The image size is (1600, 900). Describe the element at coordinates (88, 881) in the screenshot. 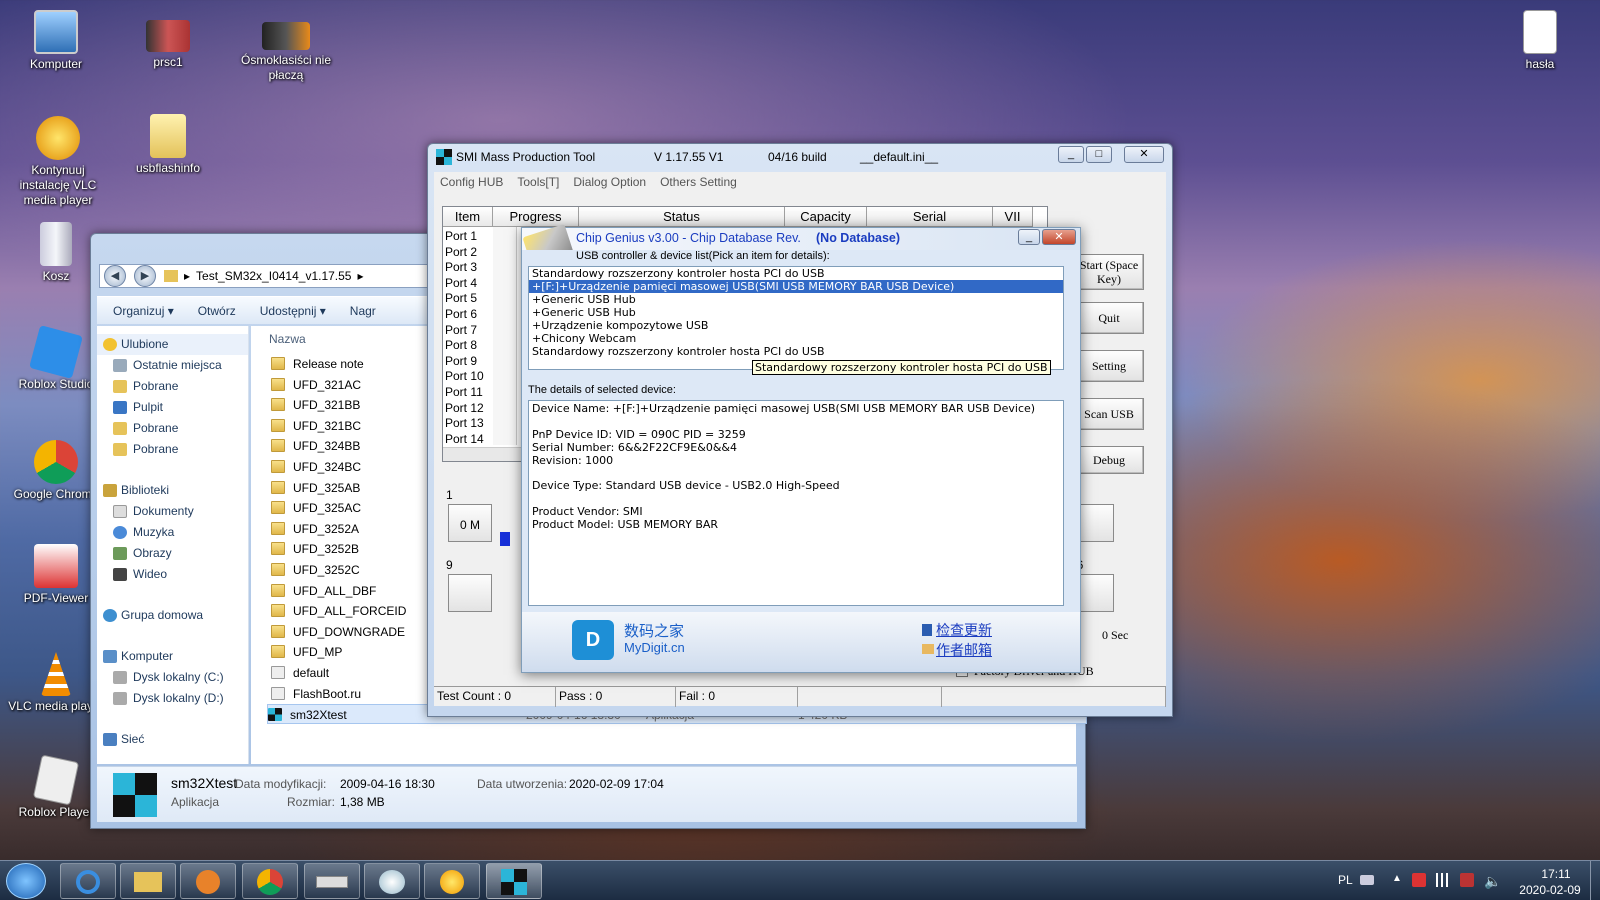

I see `taskbar-ie` at that location.